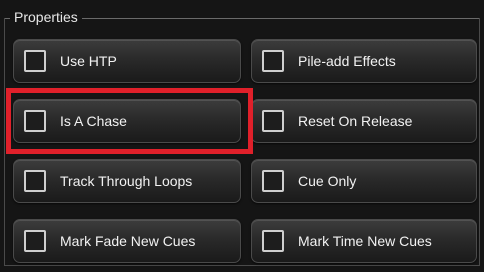 The image size is (484, 272). What do you see at coordinates (347, 61) in the screenshot?
I see `toggle-label: Pile-add Effects` at bounding box center [347, 61].